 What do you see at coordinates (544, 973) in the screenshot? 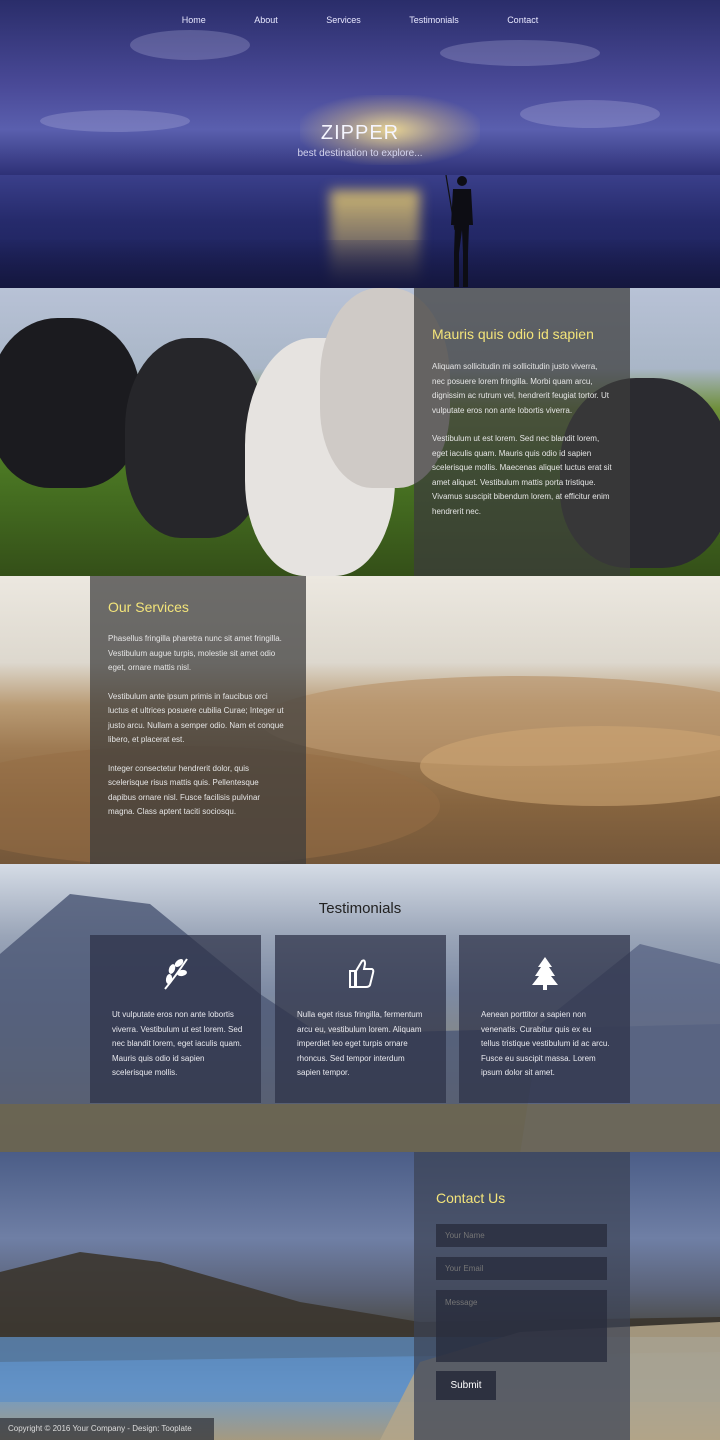
I see `tree-icon` at bounding box center [544, 973].